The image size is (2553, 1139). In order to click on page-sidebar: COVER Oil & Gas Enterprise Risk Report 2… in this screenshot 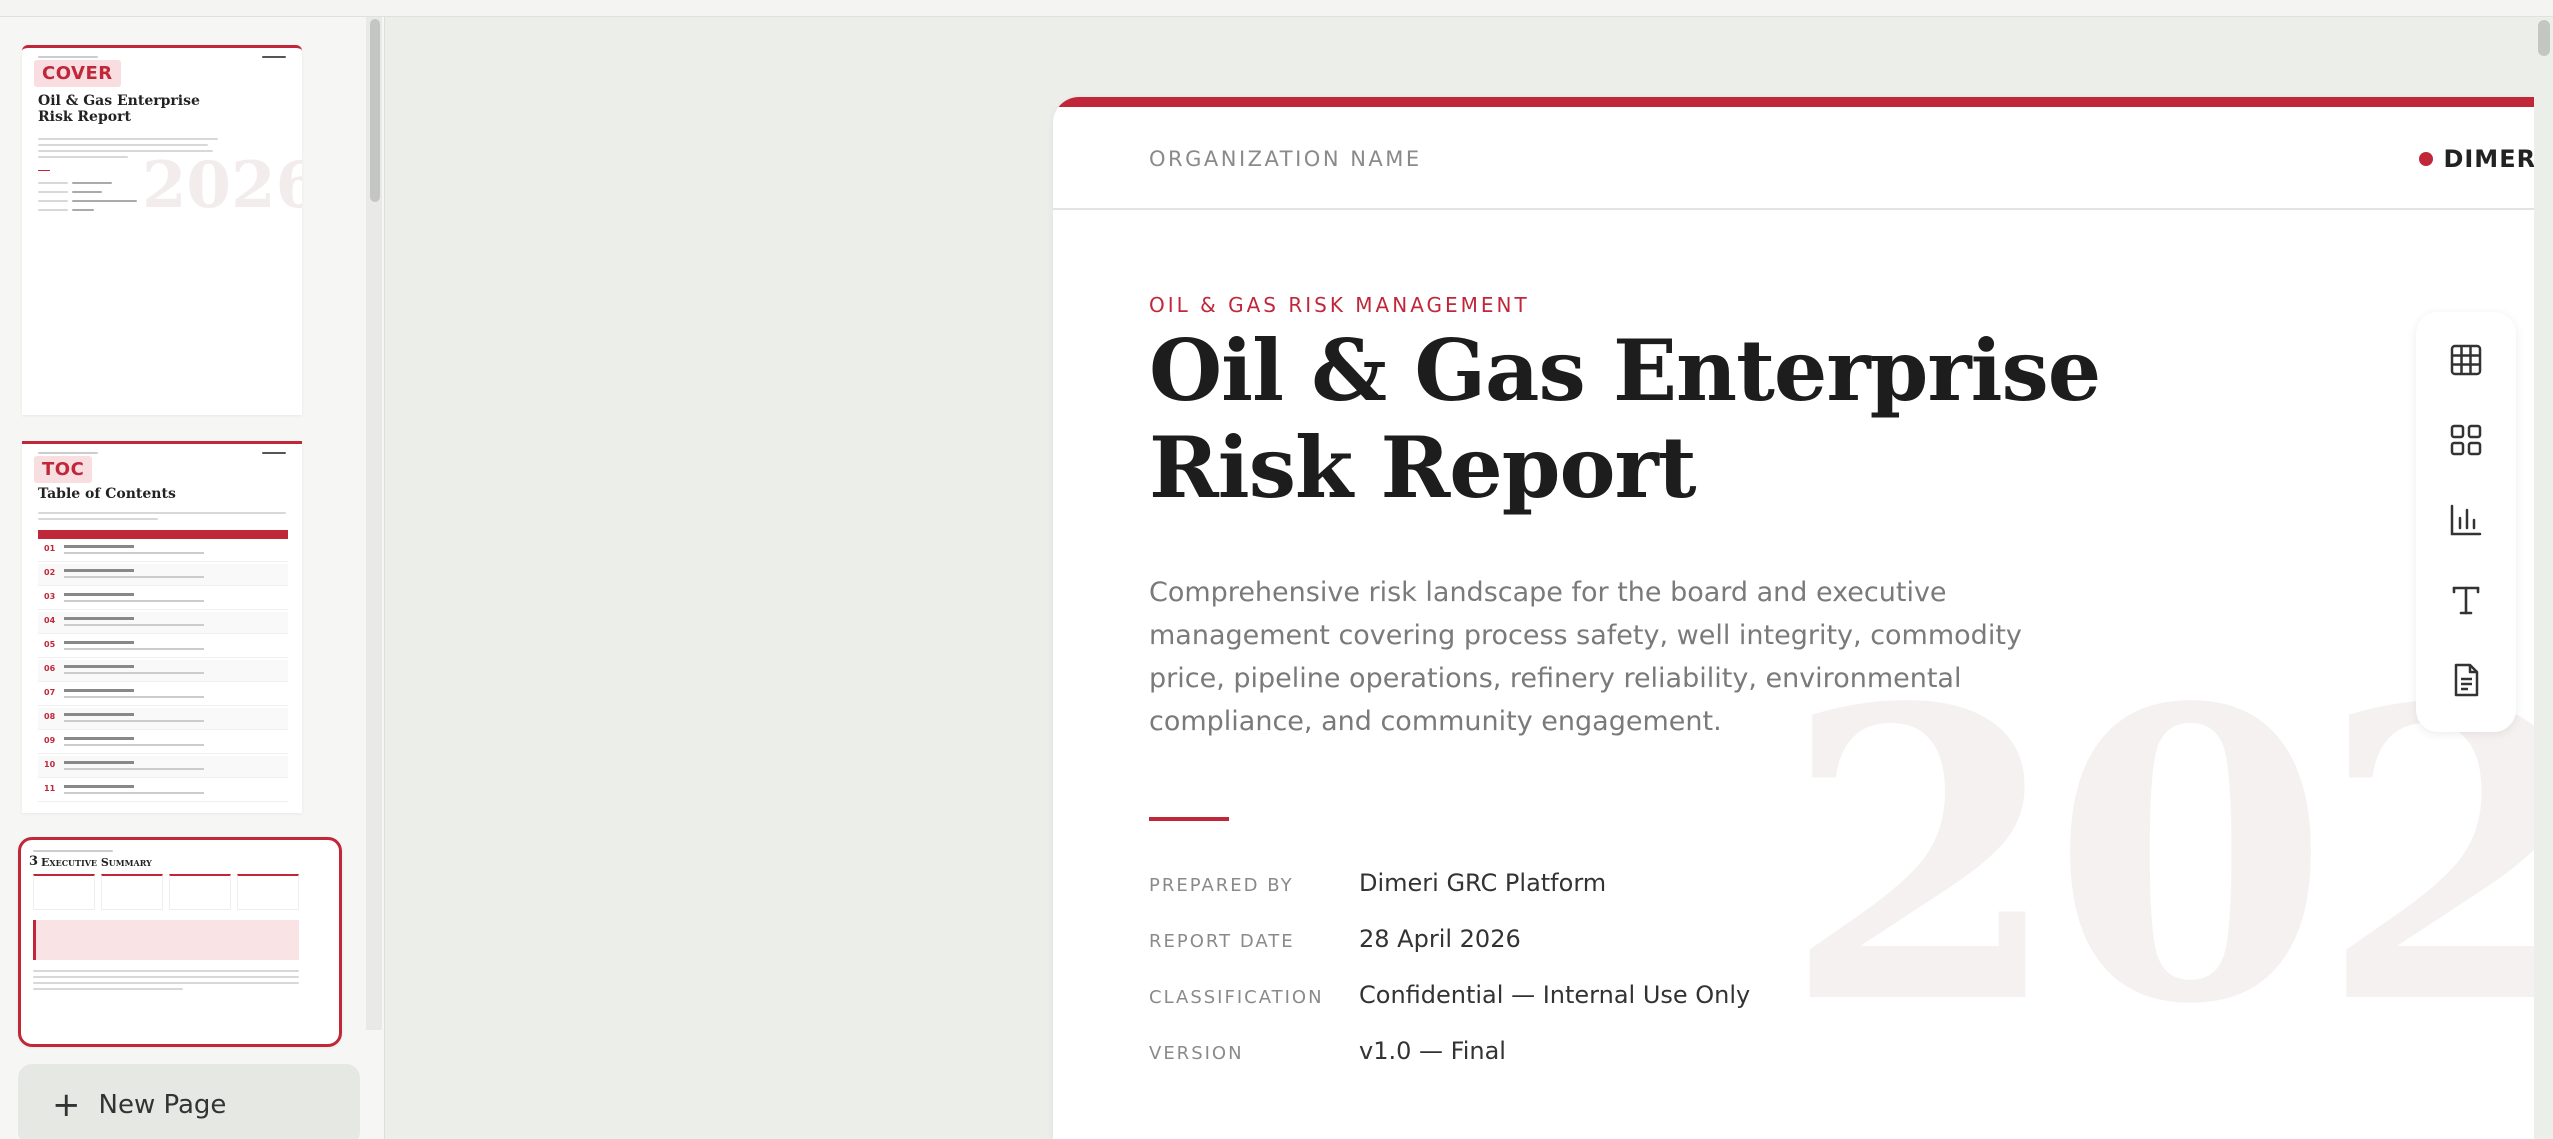, I will do `click(192, 578)`.